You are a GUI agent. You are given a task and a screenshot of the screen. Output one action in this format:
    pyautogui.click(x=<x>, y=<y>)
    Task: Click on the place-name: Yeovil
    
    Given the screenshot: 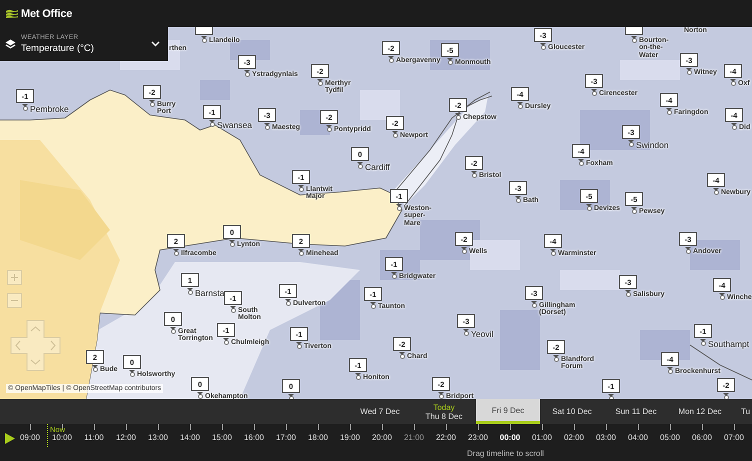 What is the action you would take?
    pyautogui.click(x=482, y=334)
    